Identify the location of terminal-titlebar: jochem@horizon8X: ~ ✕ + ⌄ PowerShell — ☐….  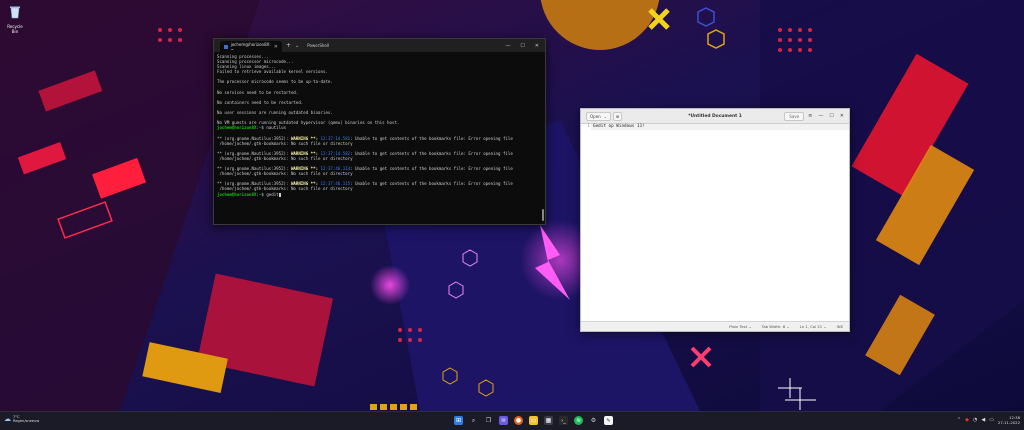
(379, 45).